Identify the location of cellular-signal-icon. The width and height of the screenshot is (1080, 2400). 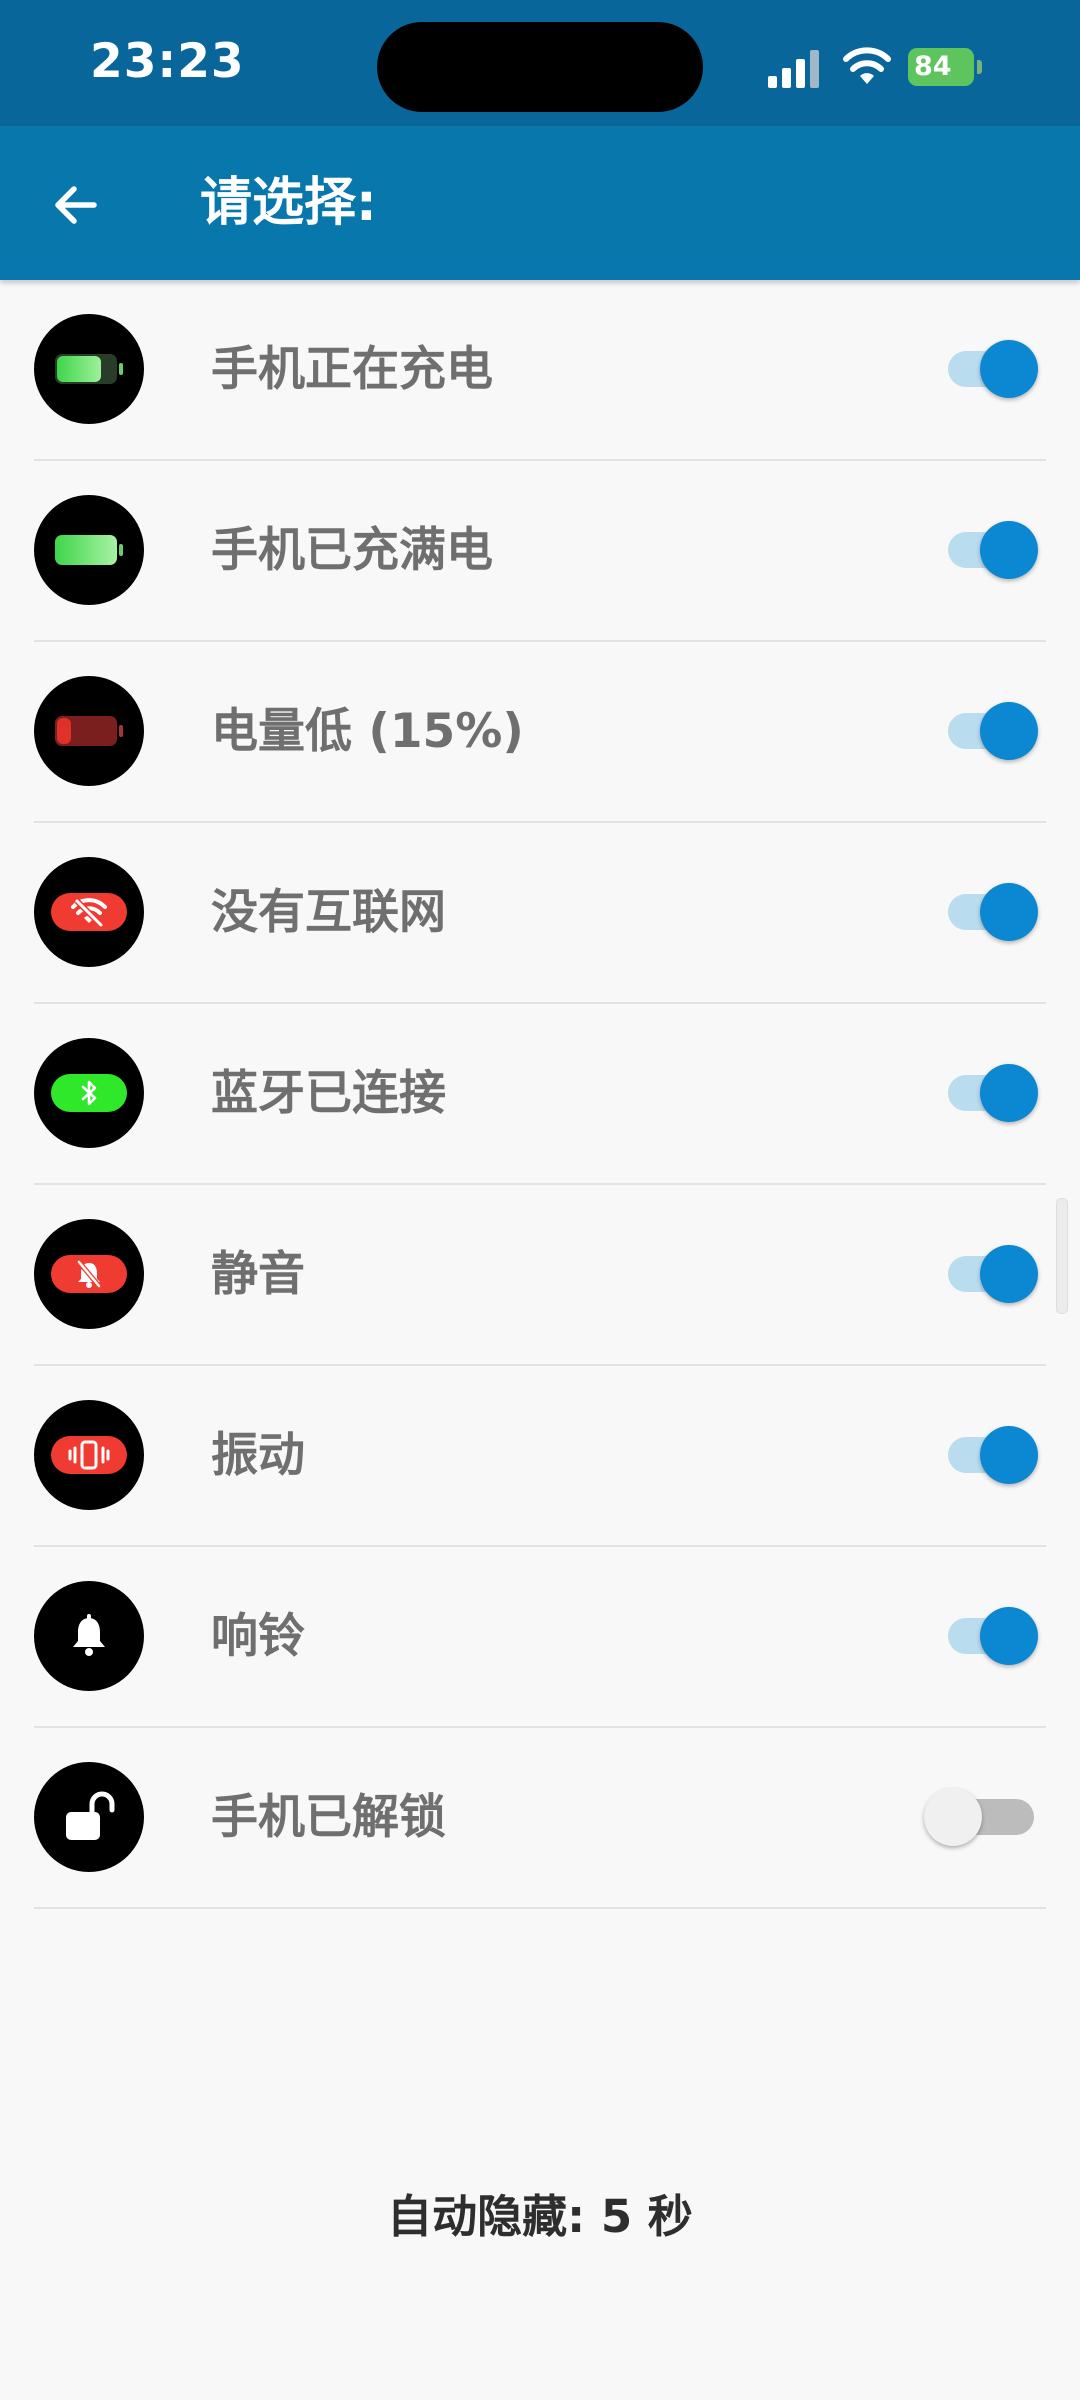
(793, 69).